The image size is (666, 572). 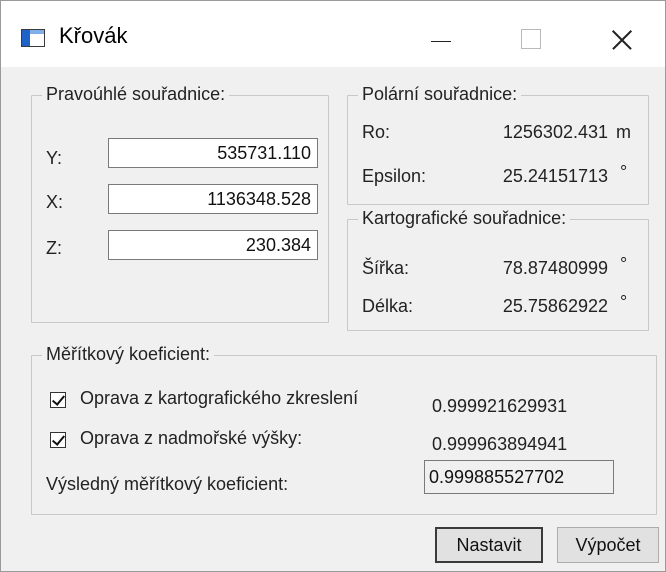 I want to click on latitude-value: 78.87480999, so click(x=555, y=268).